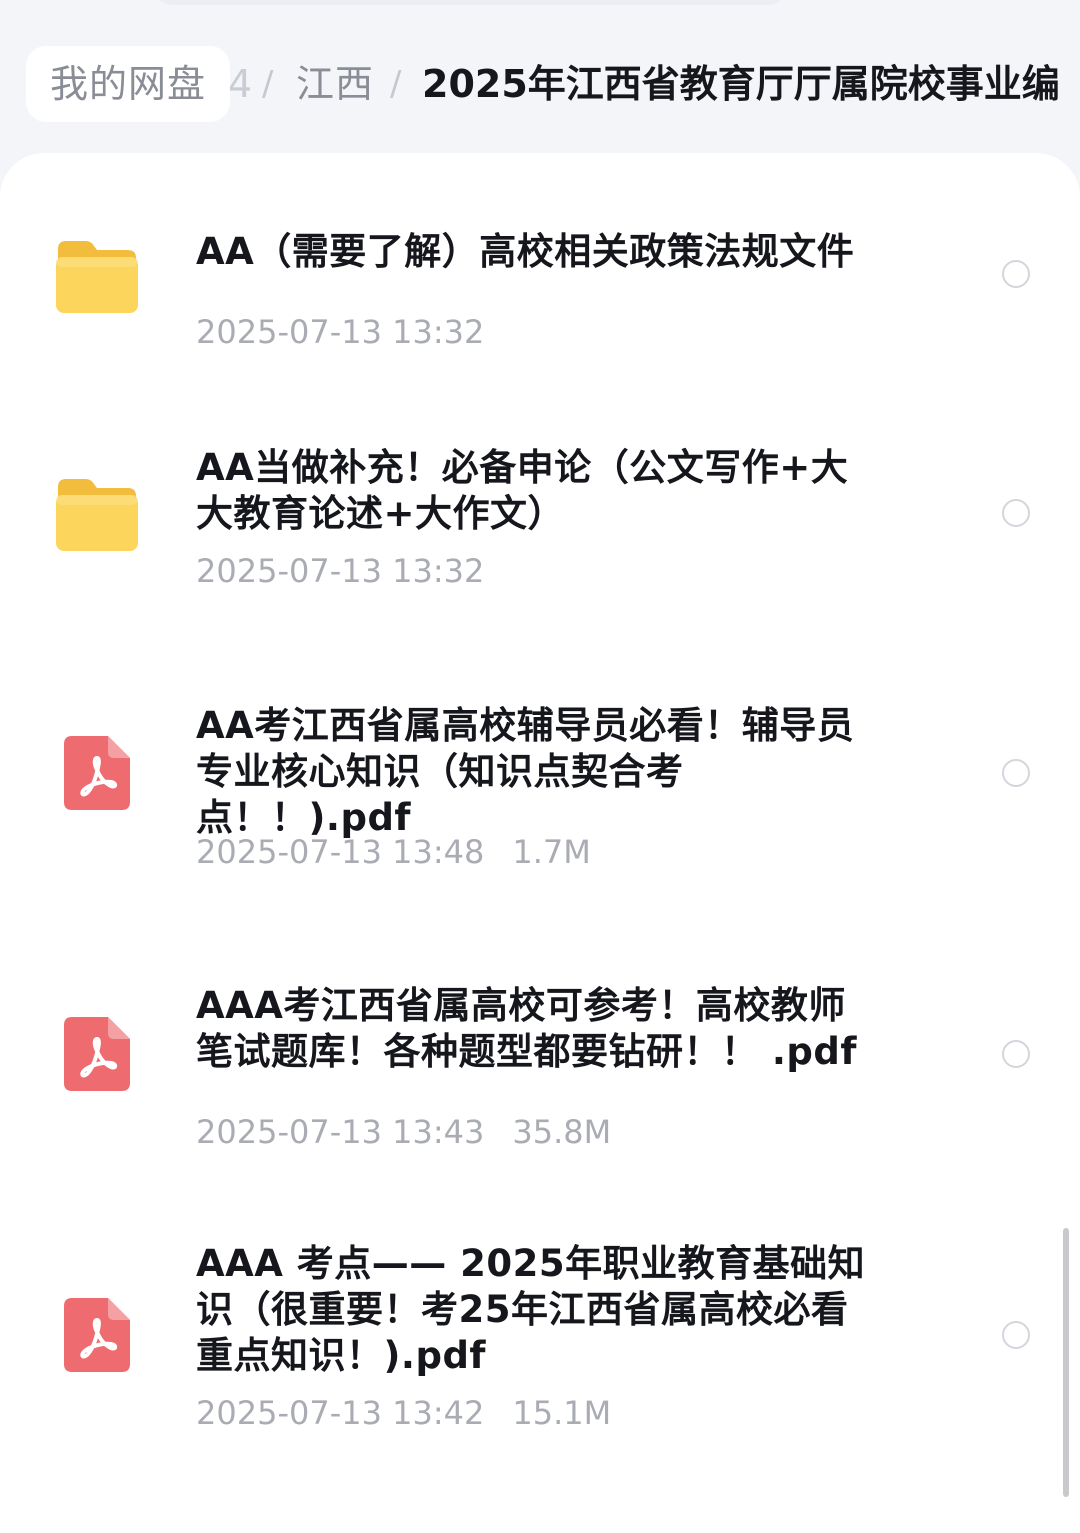 This screenshot has width=1080, height=1533. Describe the element at coordinates (335, 84) in the screenshot. I see `breadcrumb-jiangxi: 江西` at that location.